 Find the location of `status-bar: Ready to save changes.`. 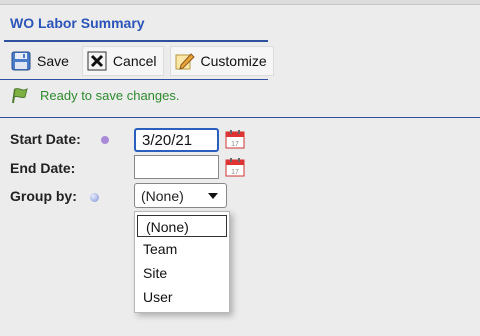

status-bar: Ready to save changes. is located at coordinates (94, 95).